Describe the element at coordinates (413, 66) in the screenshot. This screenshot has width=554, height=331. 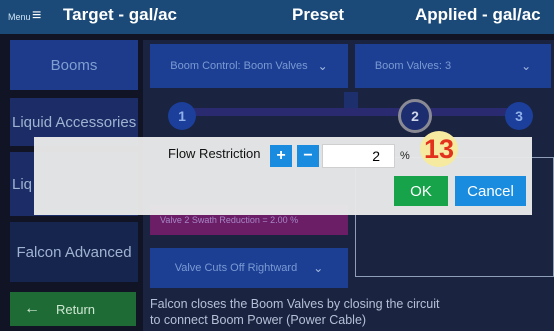
I see `boom-valves-value: Boom Valves: 3` at that location.